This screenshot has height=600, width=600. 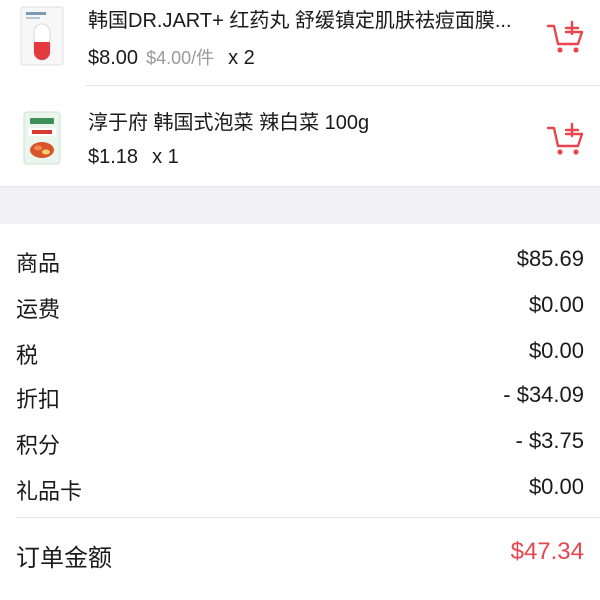 I want to click on item-quantity: x 1, so click(x=165, y=157).